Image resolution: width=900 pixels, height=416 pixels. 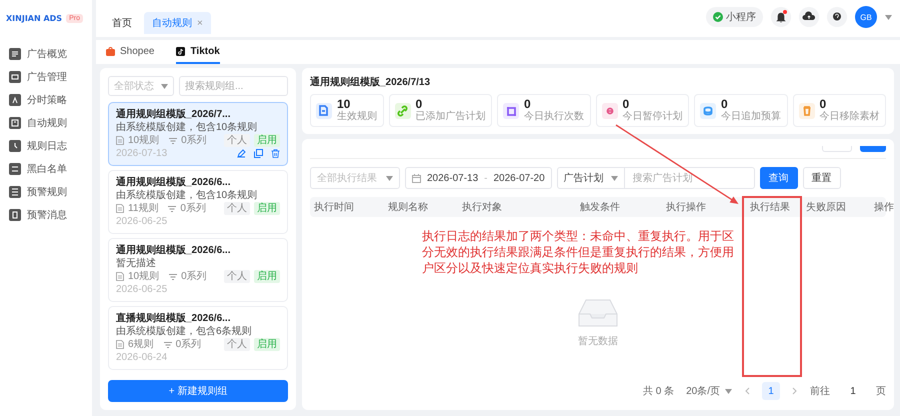 What do you see at coordinates (771, 391) in the screenshot?
I see `page-button: 1` at bounding box center [771, 391].